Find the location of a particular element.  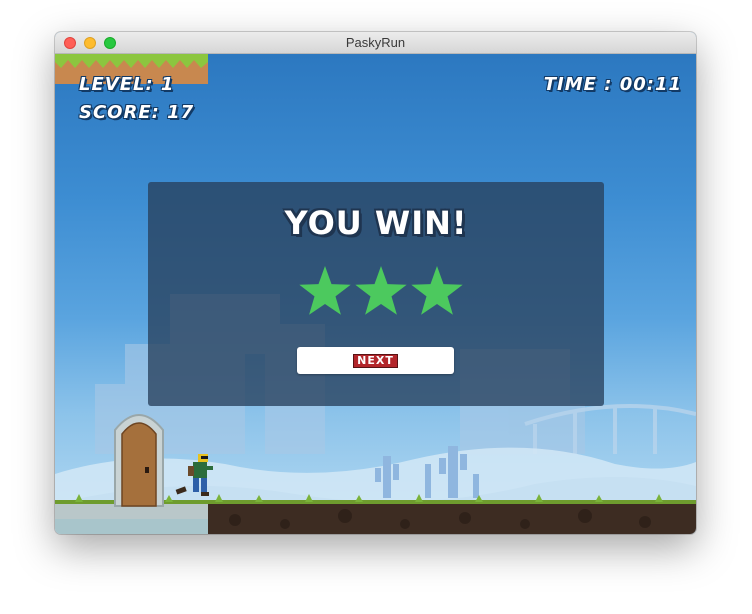

time-label: TIME : 00:11 is located at coordinates (612, 84).